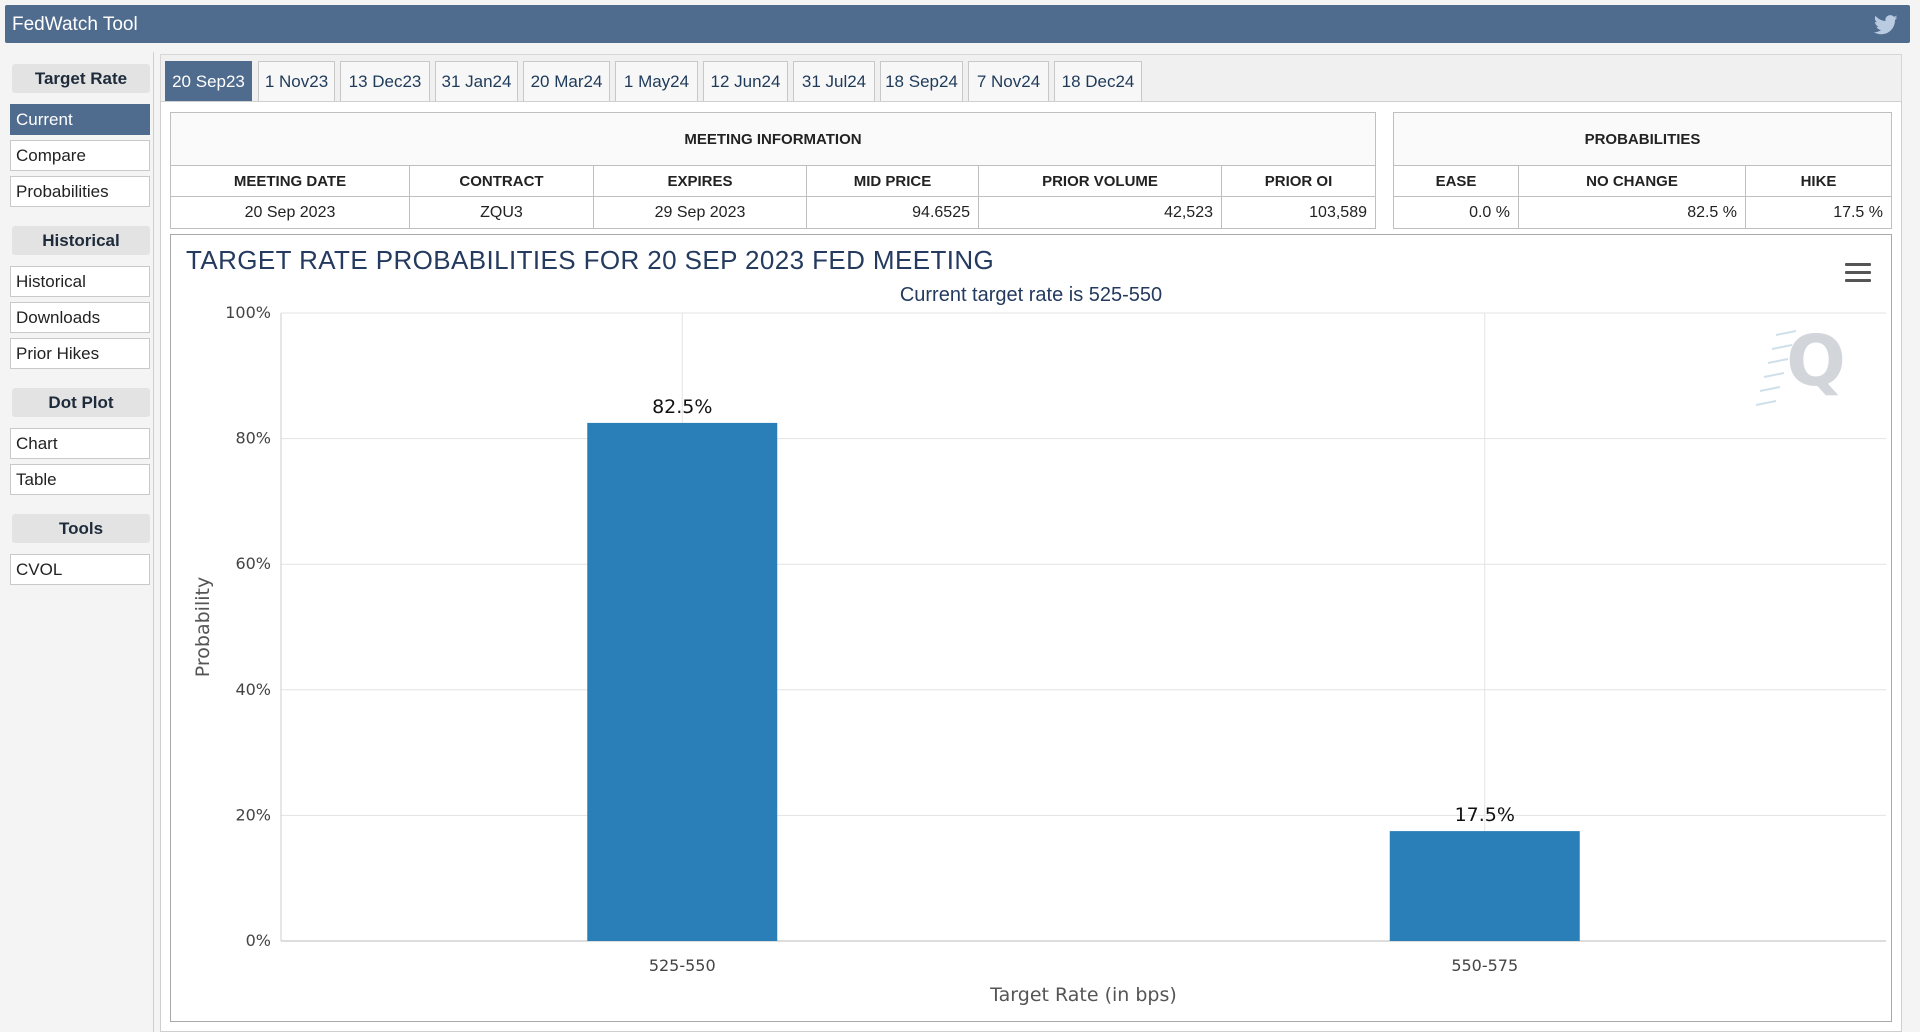 This screenshot has width=1920, height=1032. Describe the element at coordinates (682, 407) in the screenshot. I see `bar-data-label: 82.5%` at that location.